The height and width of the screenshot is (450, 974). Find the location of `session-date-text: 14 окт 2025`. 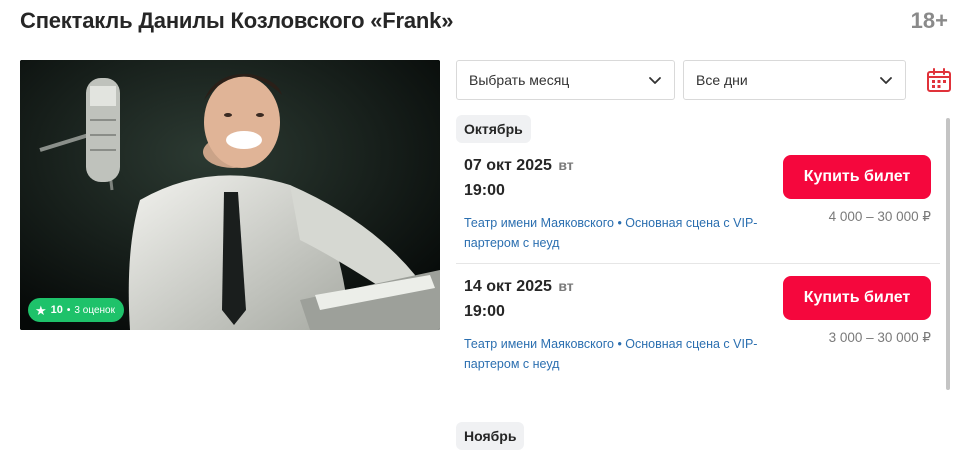

session-date-text: 14 окт 2025 is located at coordinates (508, 286).